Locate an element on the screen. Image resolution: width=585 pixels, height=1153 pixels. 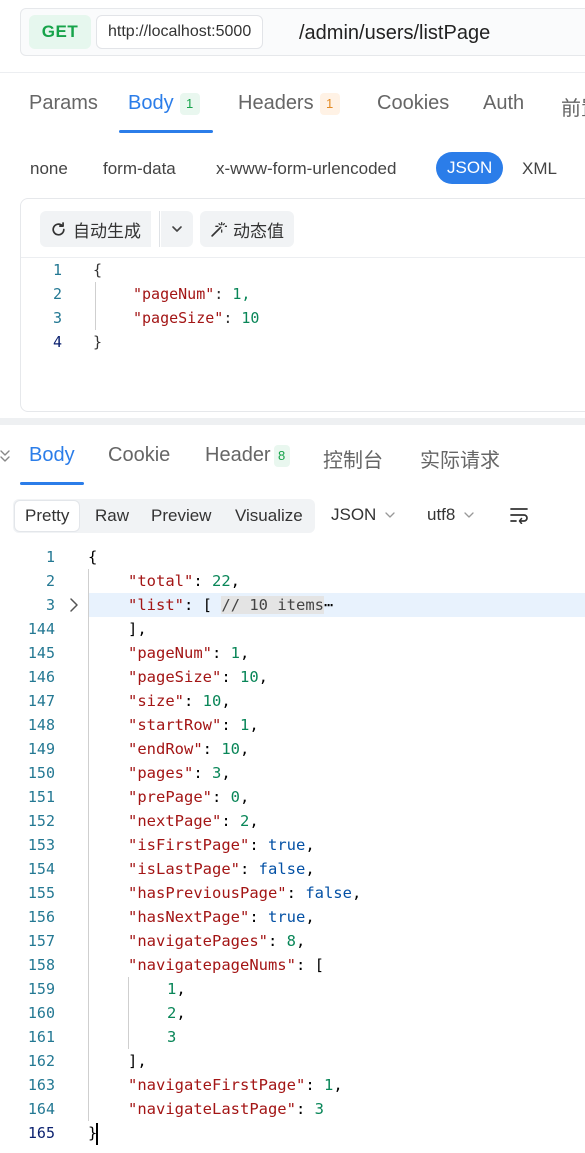
format-value: JSON is located at coordinates (354, 514).